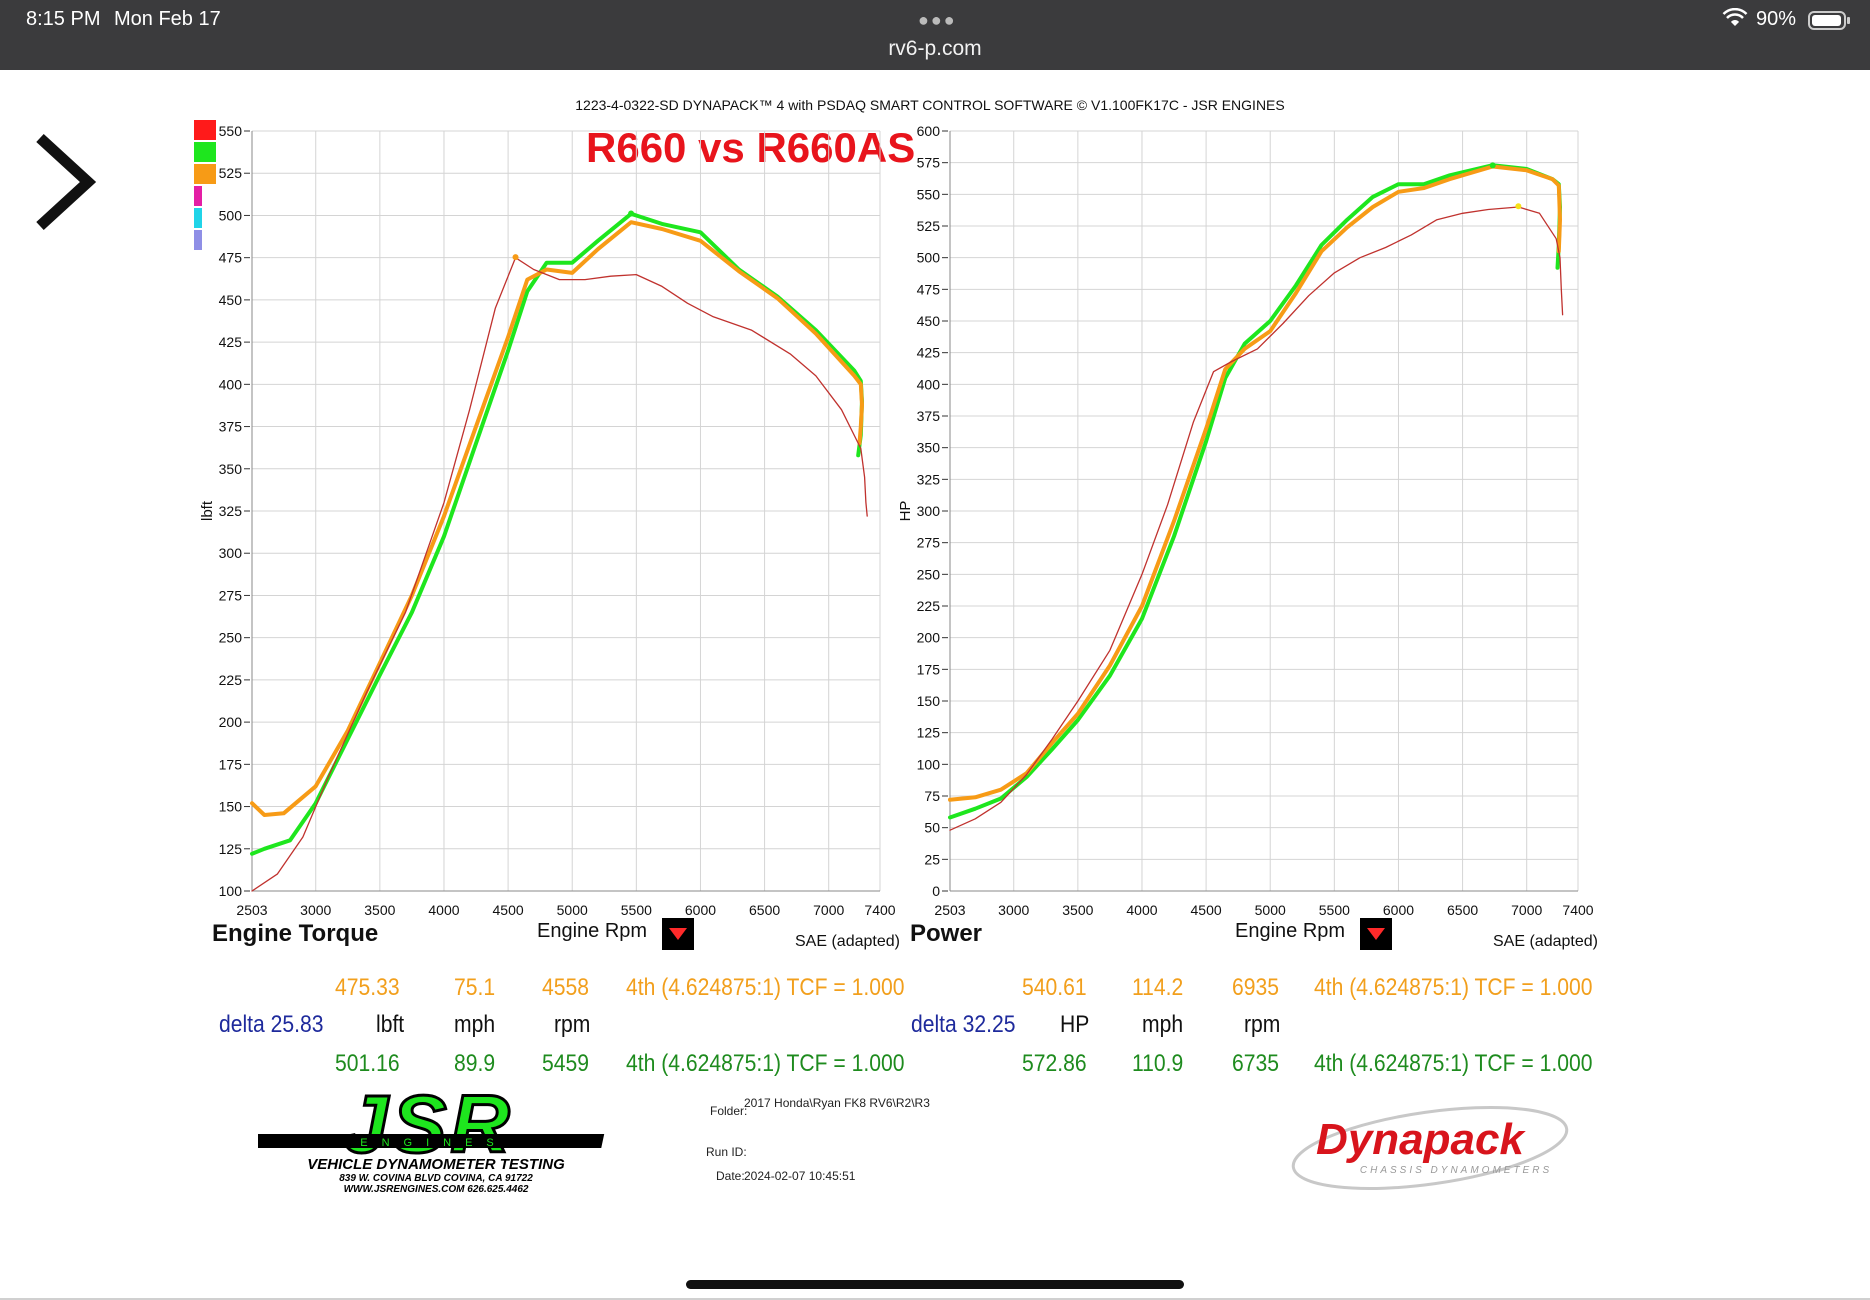 The image size is (1870, 1300). Describe the element at coordinates (1577, 910) in the screenshot. I see `power-xtick-label: 7400` at that location.